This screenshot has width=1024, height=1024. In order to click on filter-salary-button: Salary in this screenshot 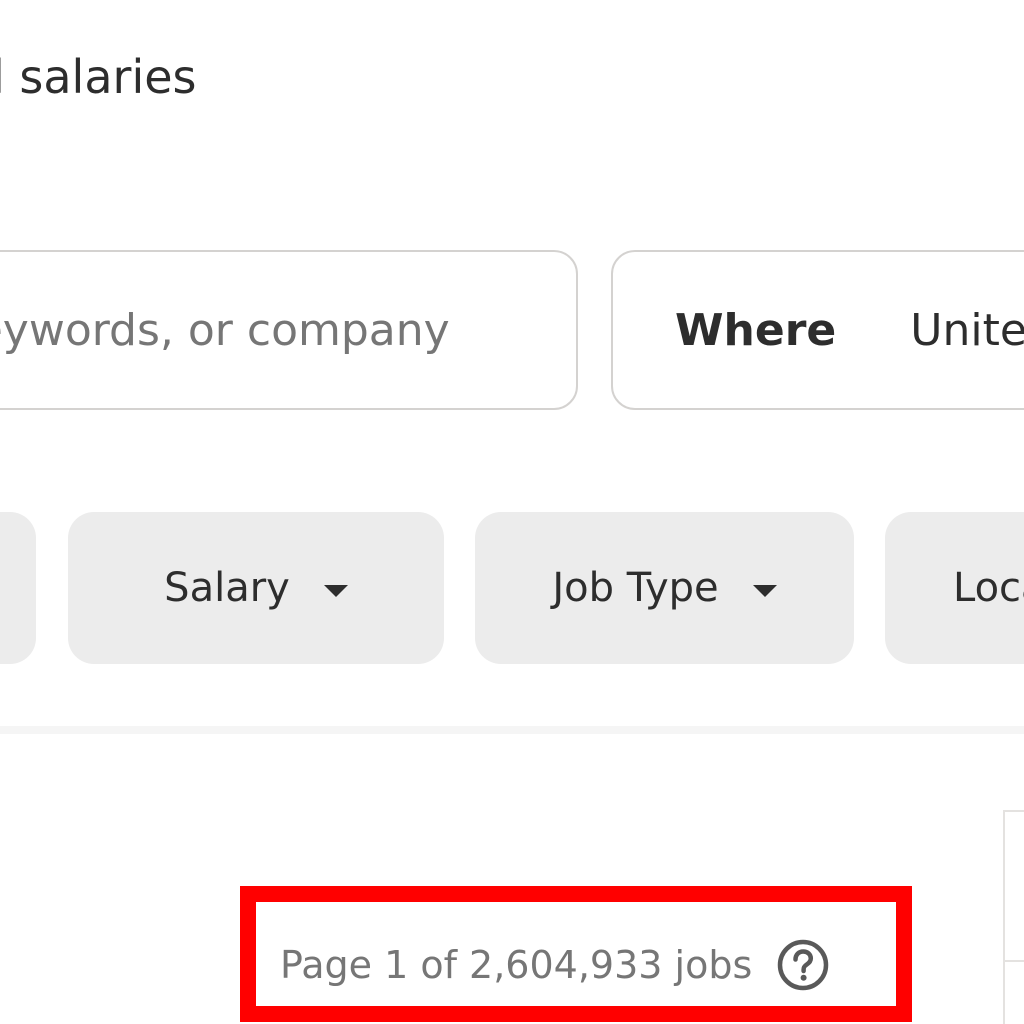, I will do `click(256, 588)`.